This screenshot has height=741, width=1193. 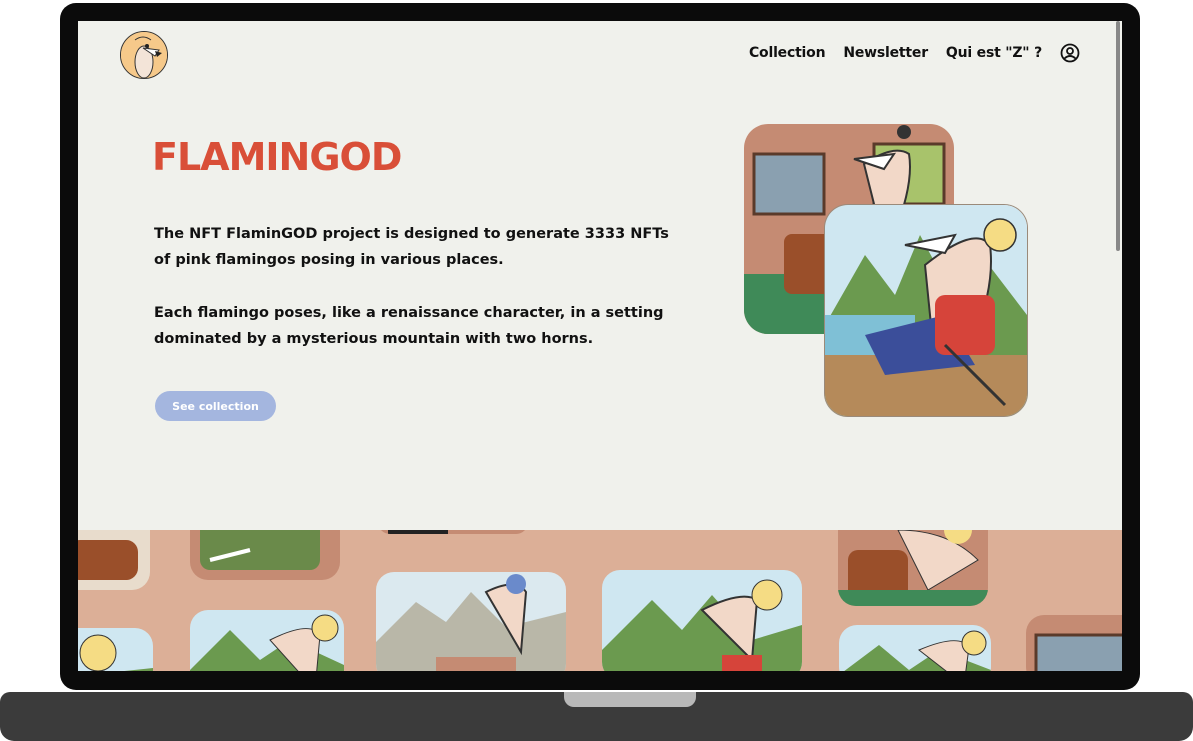 I want to click on nft-card-front, so click(x=926, y=310).